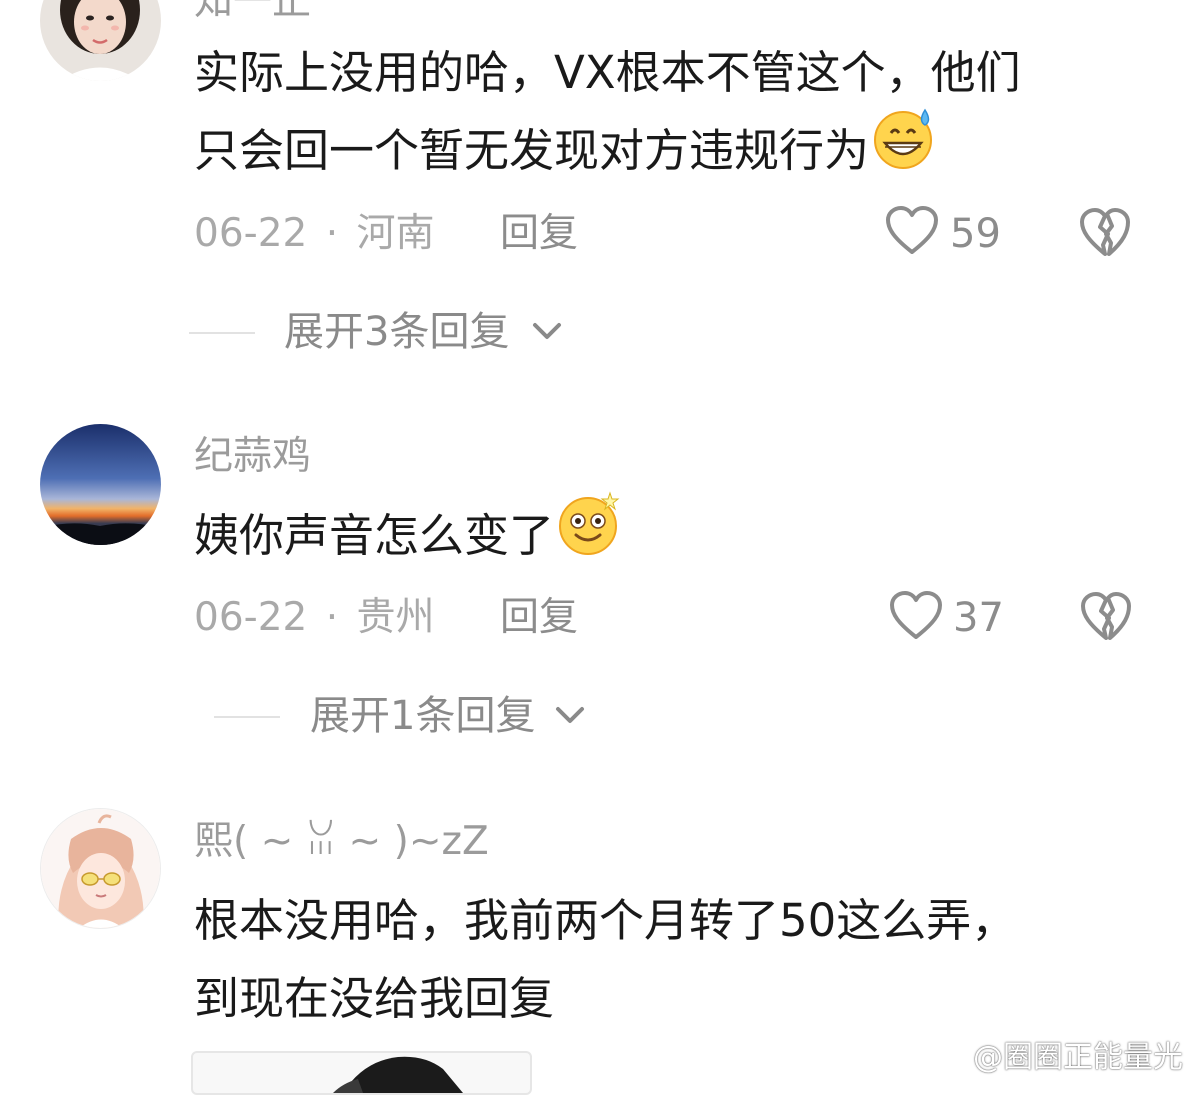 Image resolution: width=1197 pixels, height=1095 pixels. I want to click on comment-image, so click(361, 1073).